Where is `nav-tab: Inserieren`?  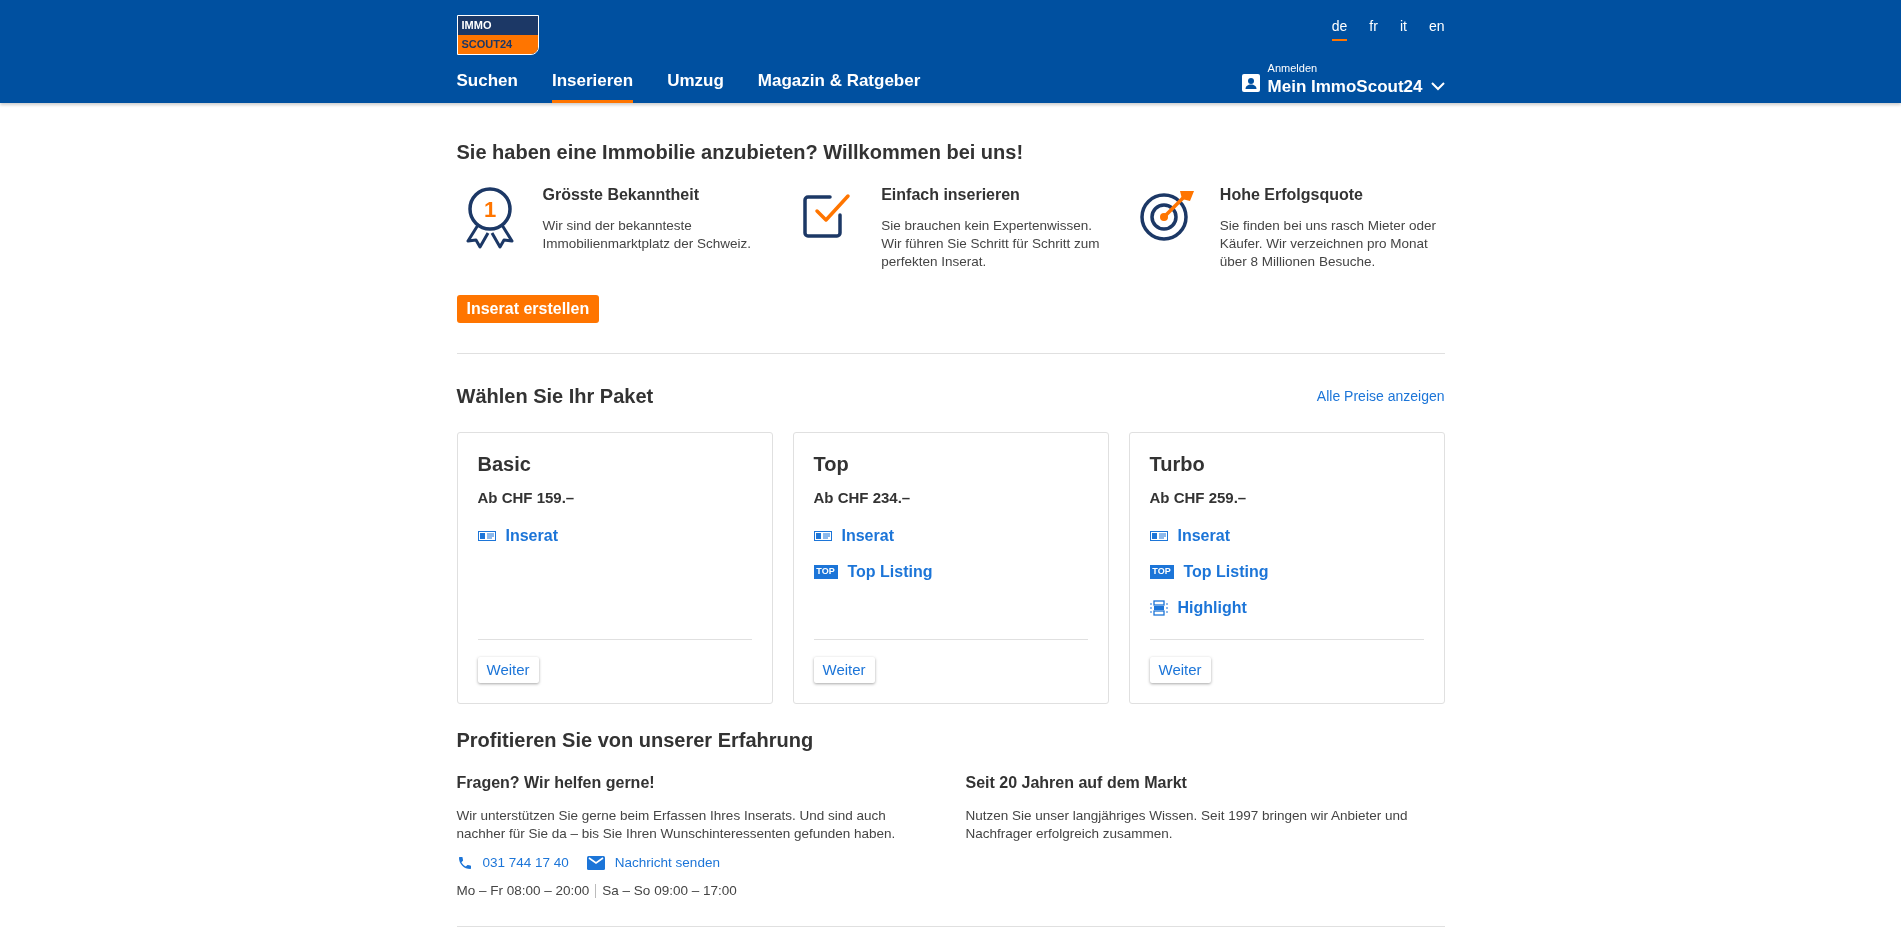 nav-tab: Inserieren is located at coordinates (592, 85).